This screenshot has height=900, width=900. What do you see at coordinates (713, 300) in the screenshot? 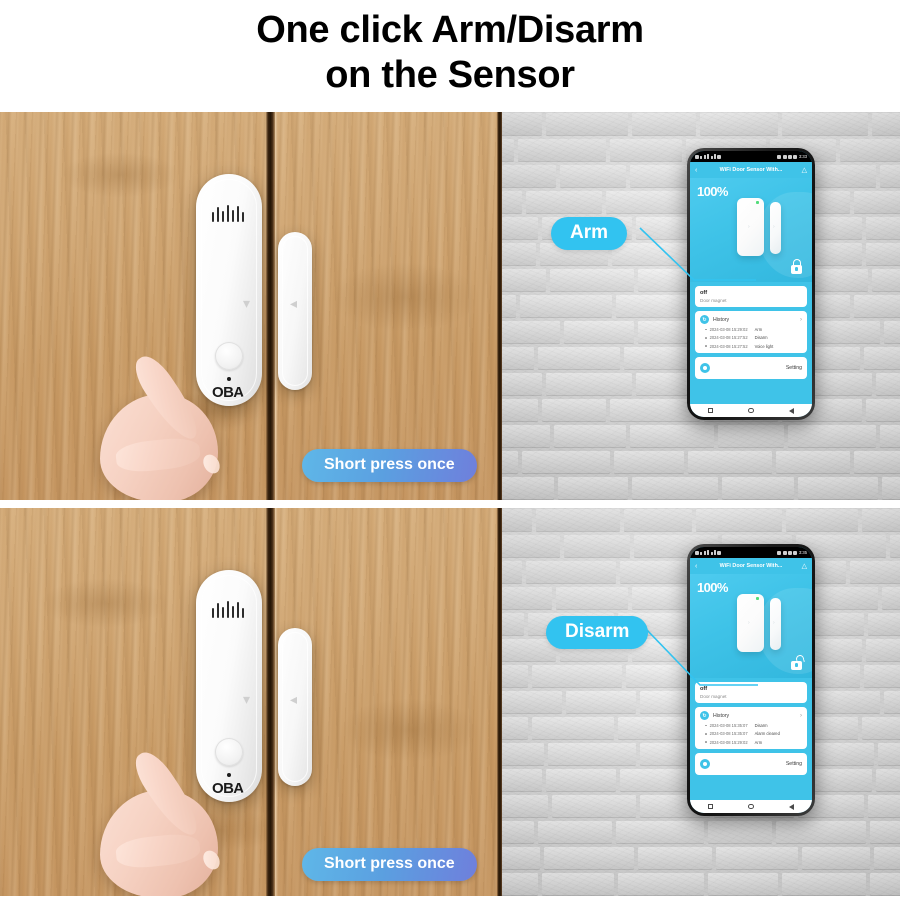
I see `device-subtitle: Door magnet` at bounding box center [713, 300].